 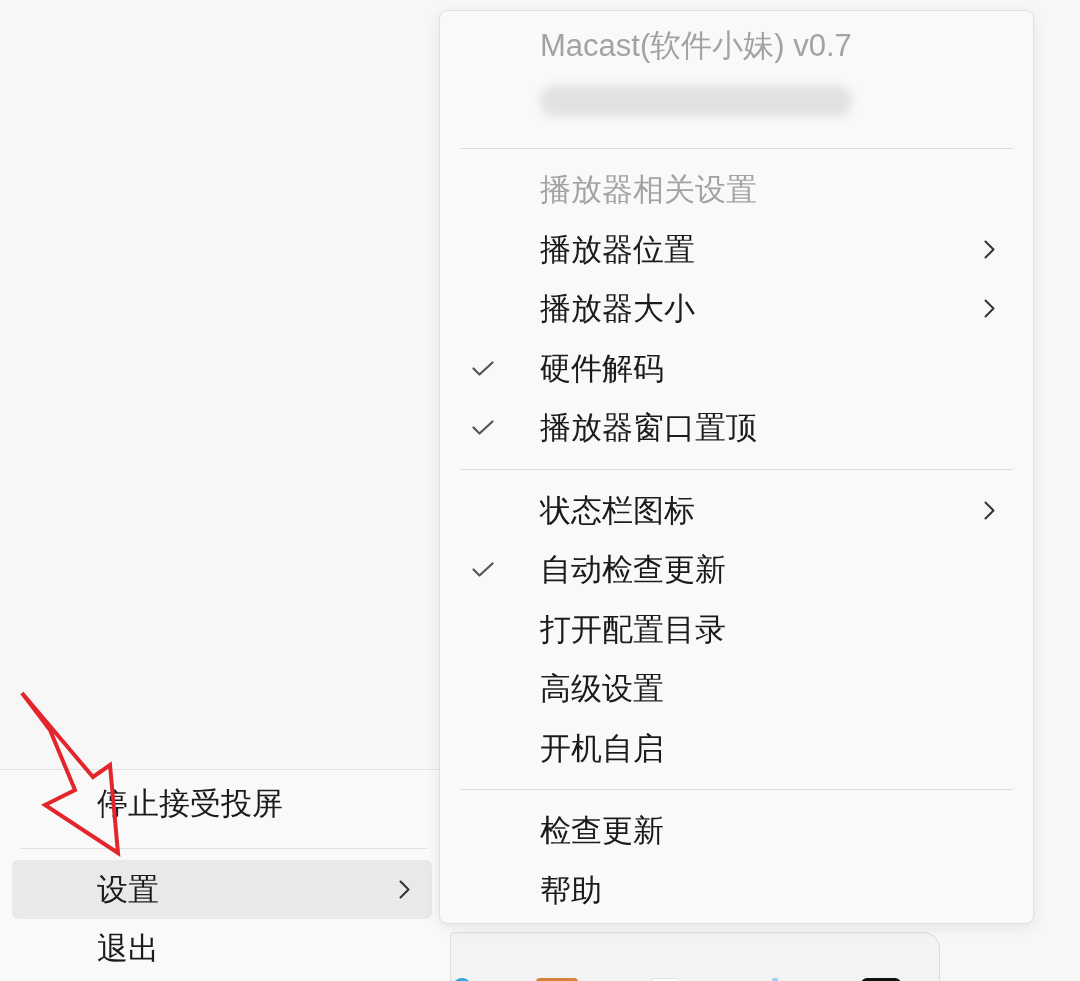 I want to click on menu-item: 帮助, so click(x=736, y=890).